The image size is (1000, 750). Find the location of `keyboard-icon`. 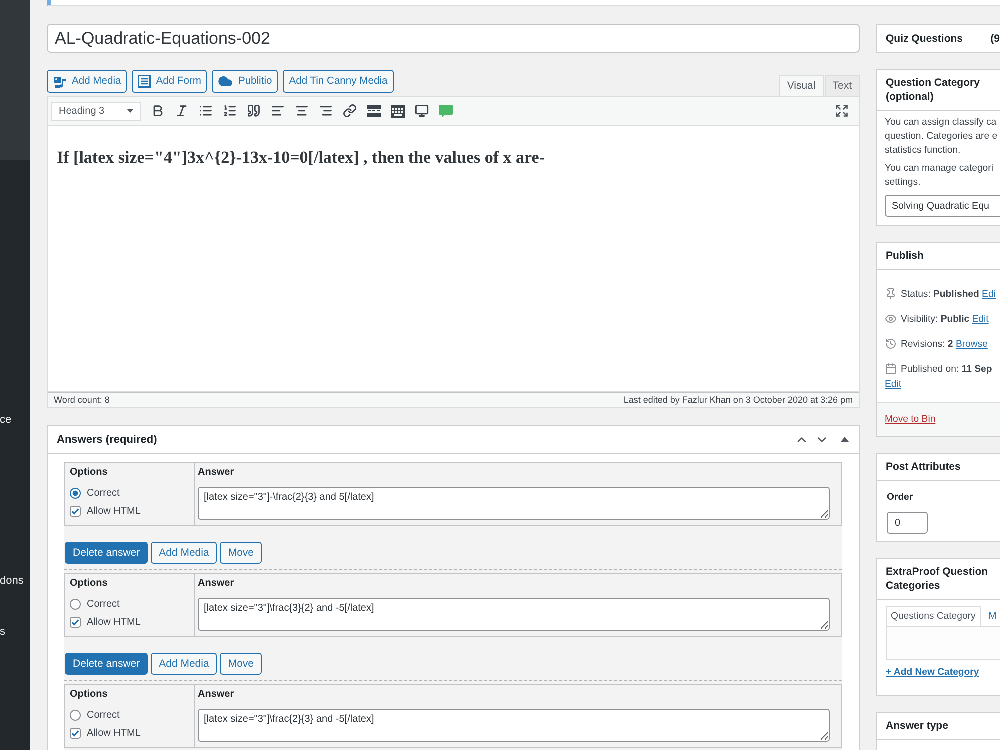

keyboard-icon is located at coordinates (398, 111).